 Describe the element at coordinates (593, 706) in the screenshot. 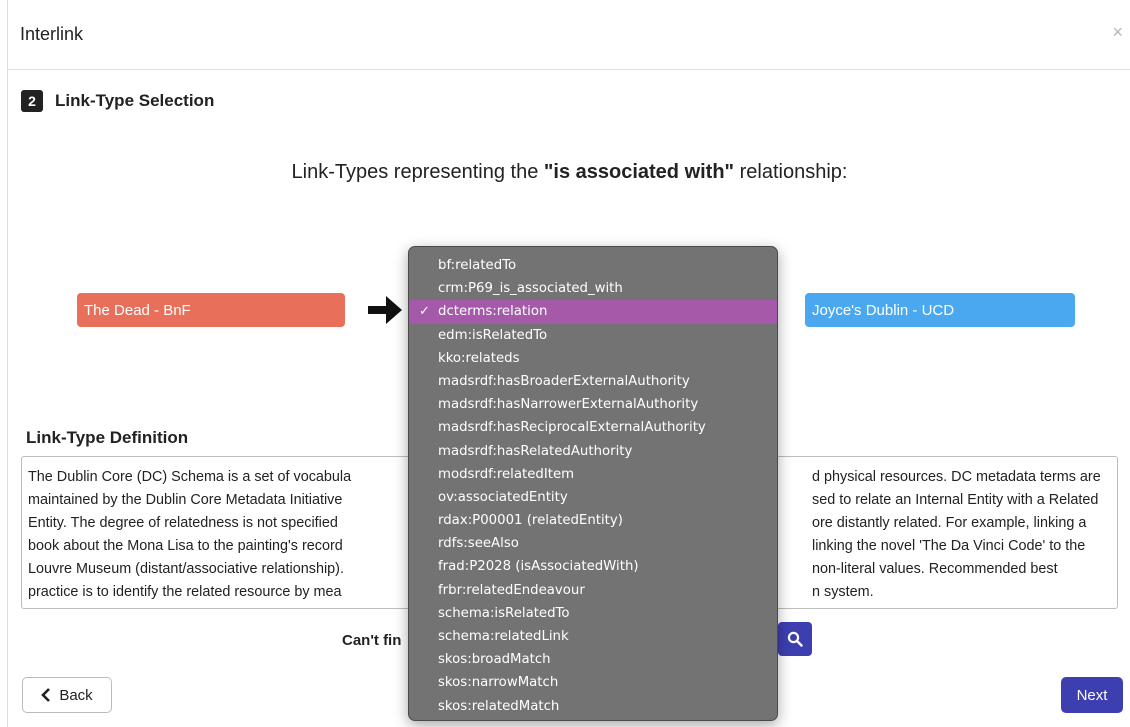

I see `dropdown-option: skos:relatedMatch` at that location.